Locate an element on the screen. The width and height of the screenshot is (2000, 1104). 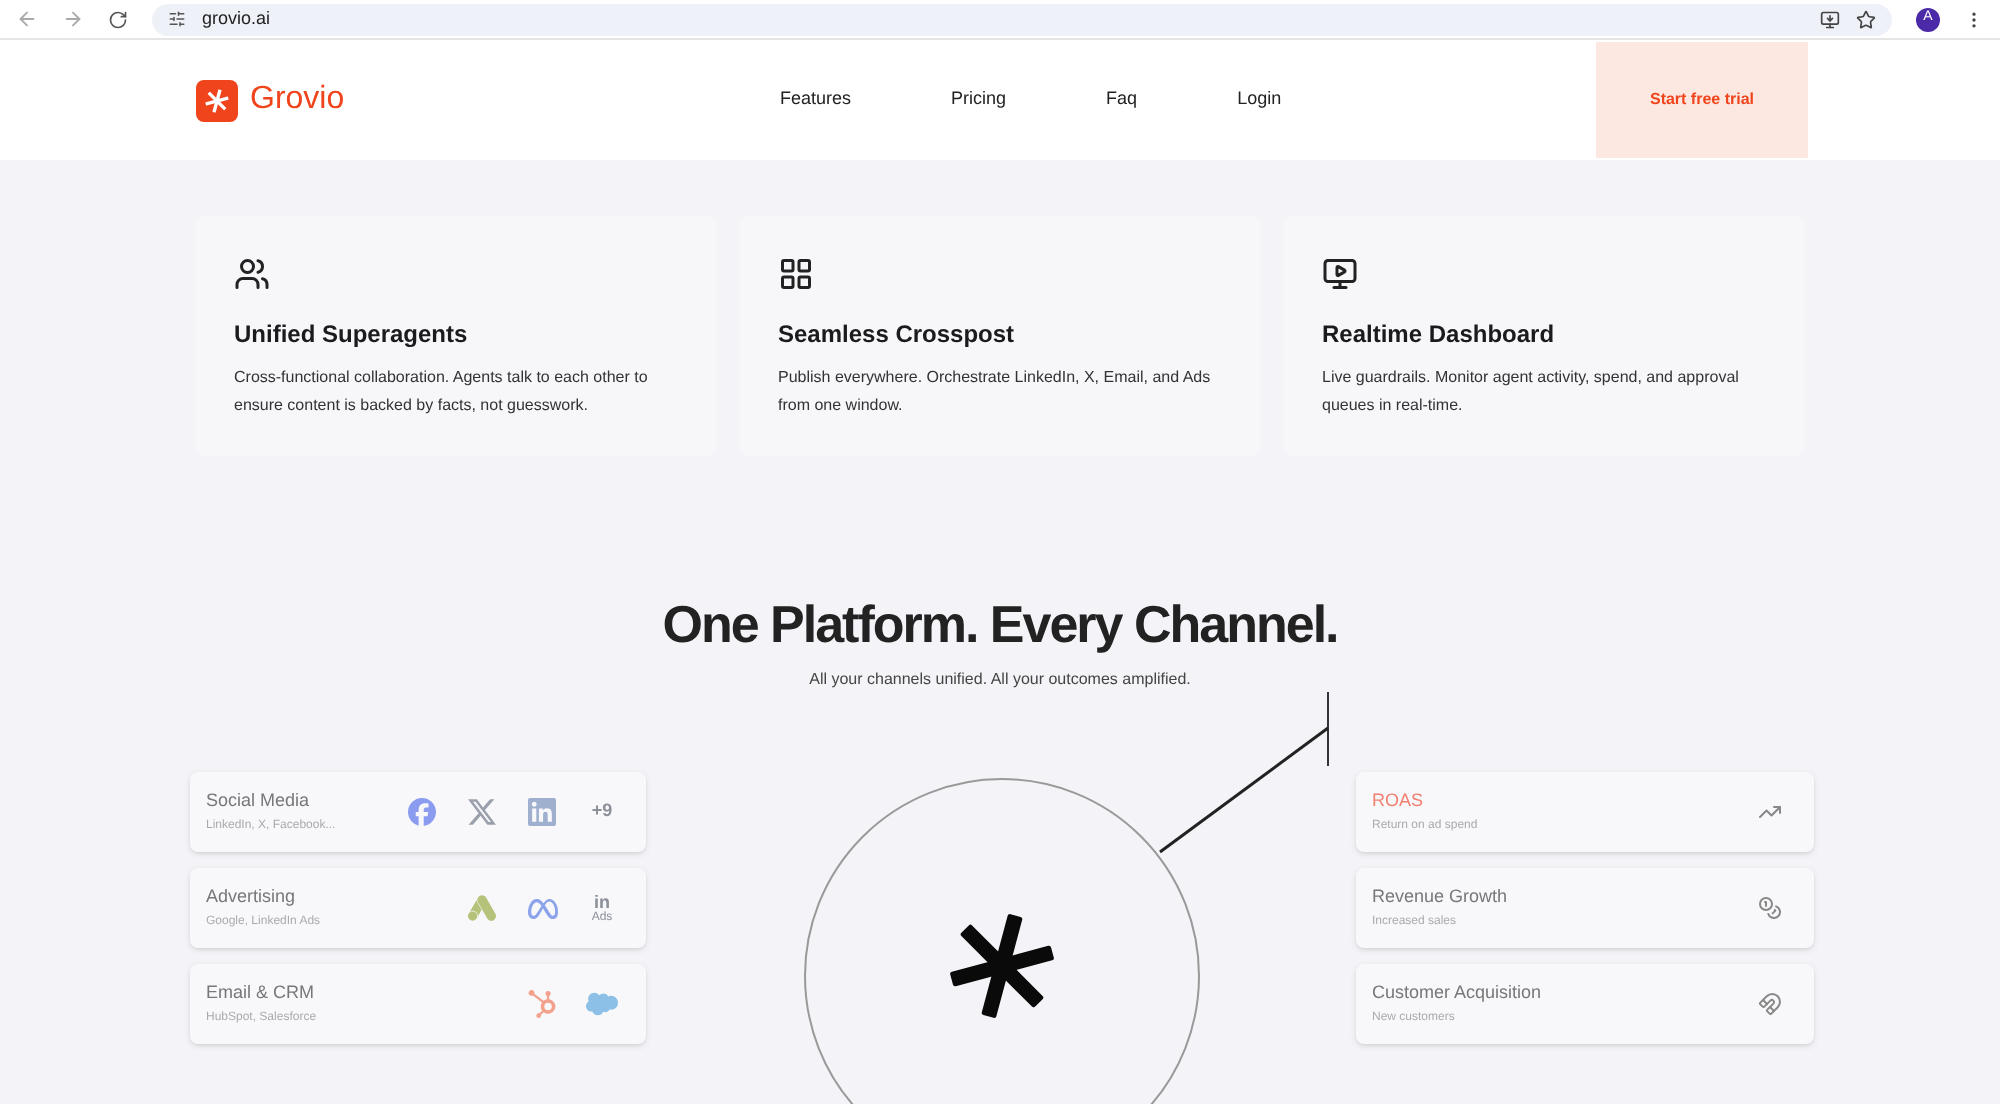
nav-link: Features is located at coordinates (816, 100).